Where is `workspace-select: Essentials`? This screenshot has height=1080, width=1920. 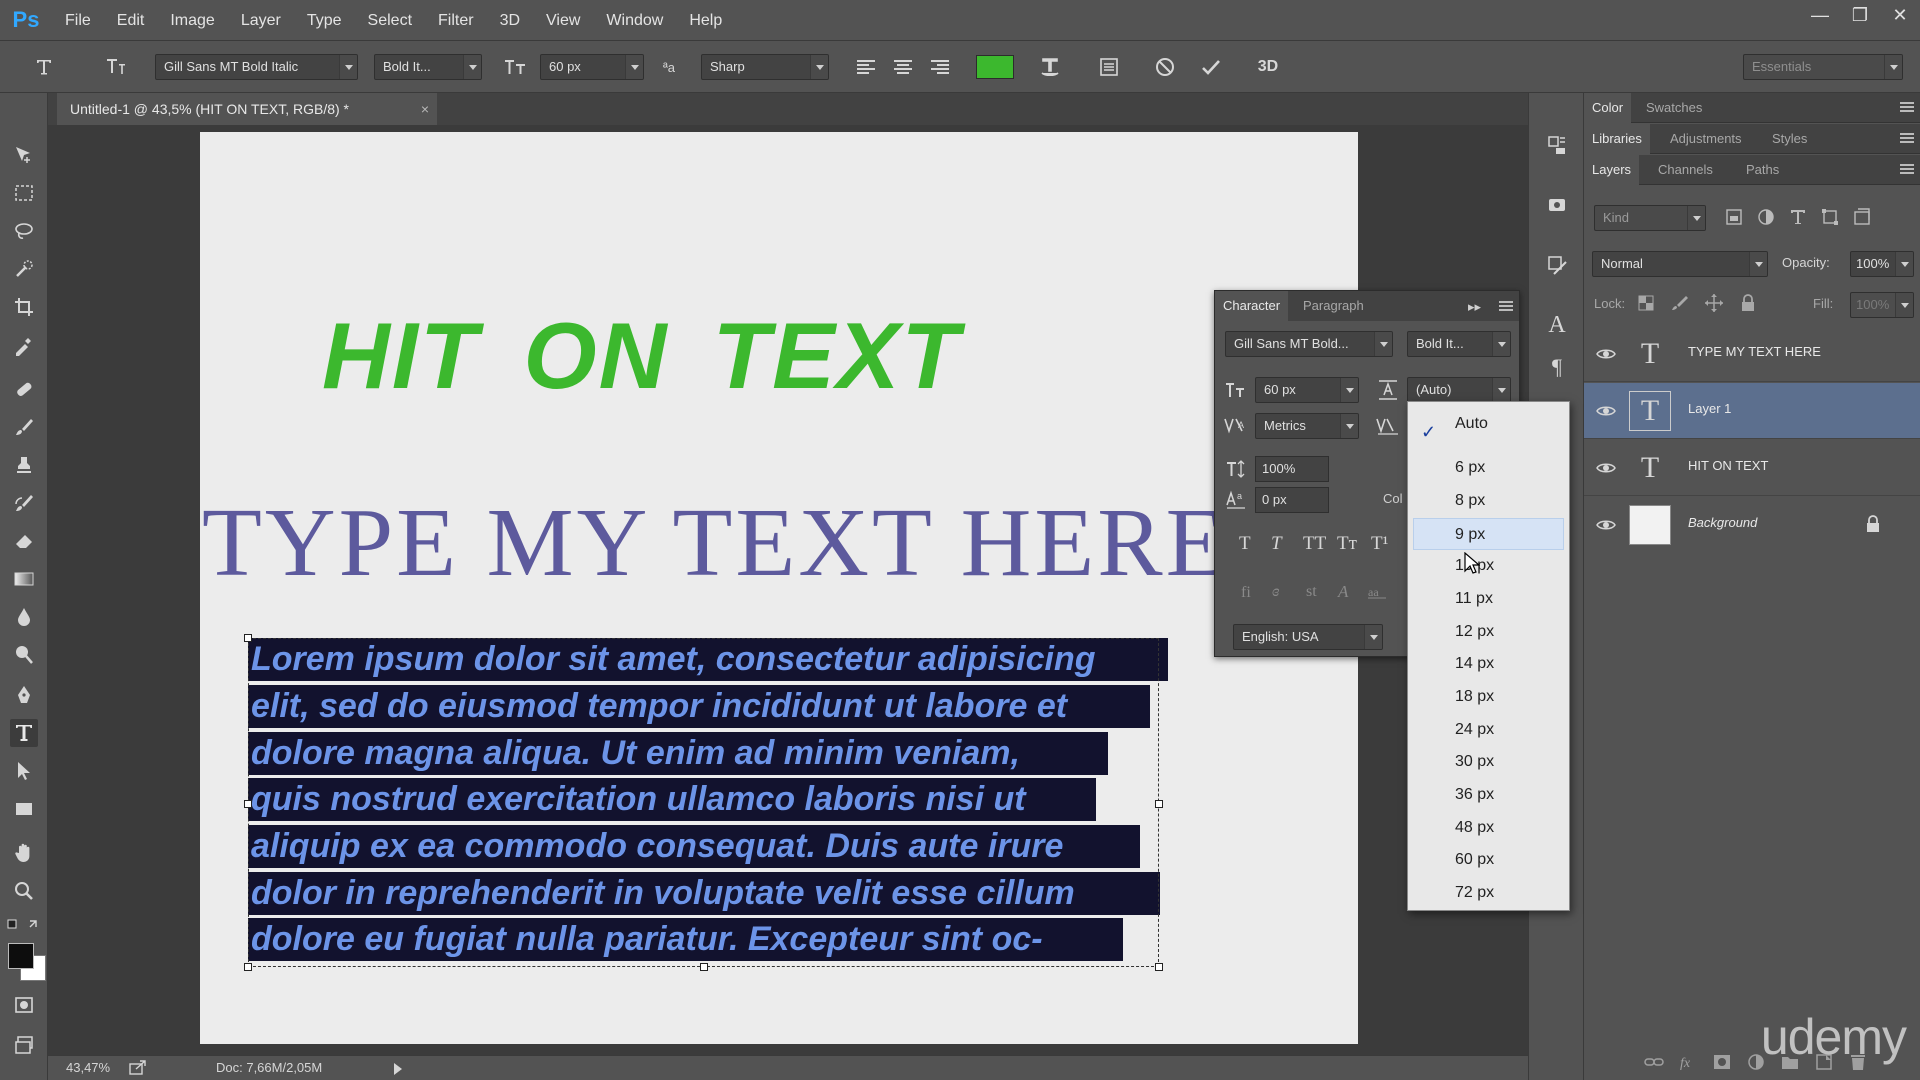 workspace-select: Essentials is located at coordinates (1823, 67).